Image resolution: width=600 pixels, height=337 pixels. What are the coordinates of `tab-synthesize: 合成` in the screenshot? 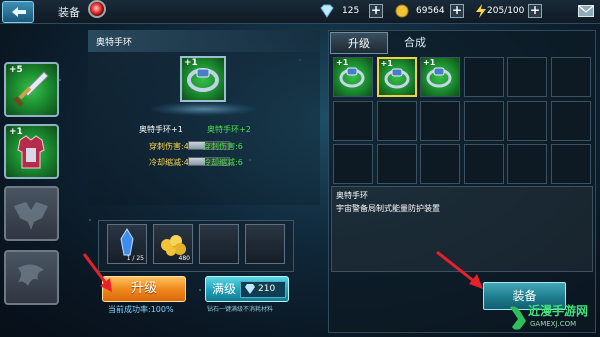 It's located at (415, 43).